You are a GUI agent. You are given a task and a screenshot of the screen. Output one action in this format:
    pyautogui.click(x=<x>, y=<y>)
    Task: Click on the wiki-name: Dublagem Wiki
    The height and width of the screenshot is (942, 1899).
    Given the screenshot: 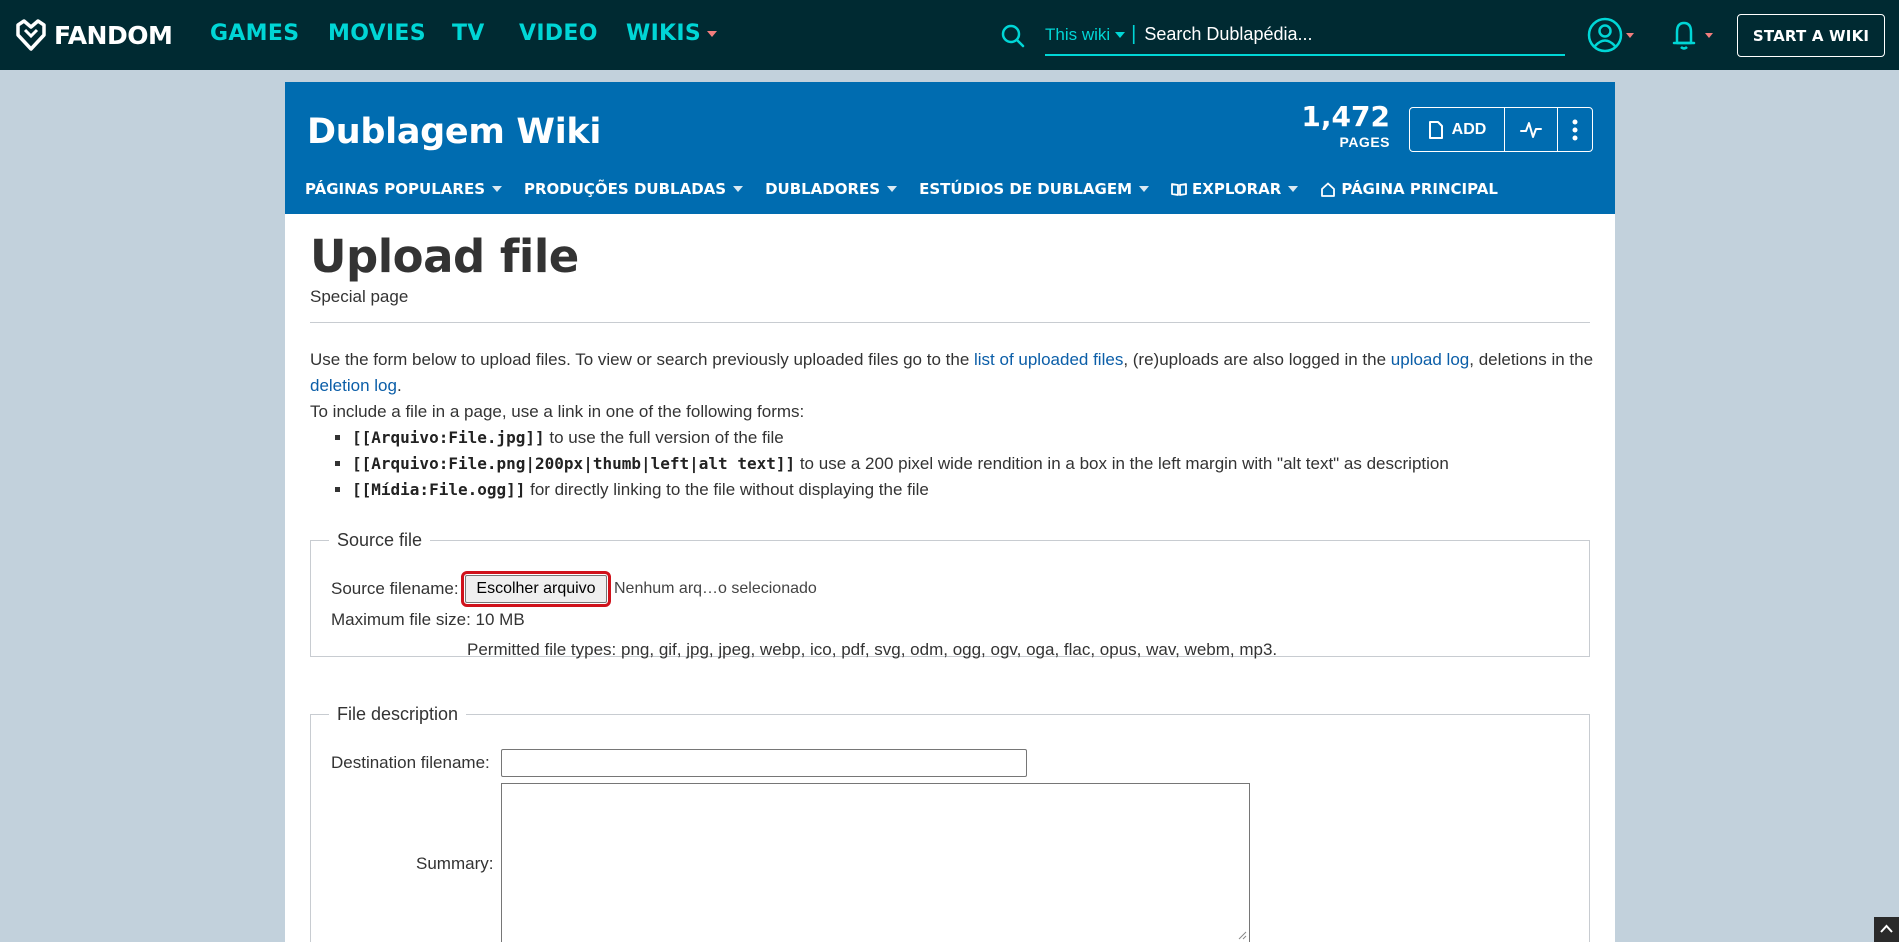 What is the action you would take?
    pyautogui.click(x=454, y=132)
    